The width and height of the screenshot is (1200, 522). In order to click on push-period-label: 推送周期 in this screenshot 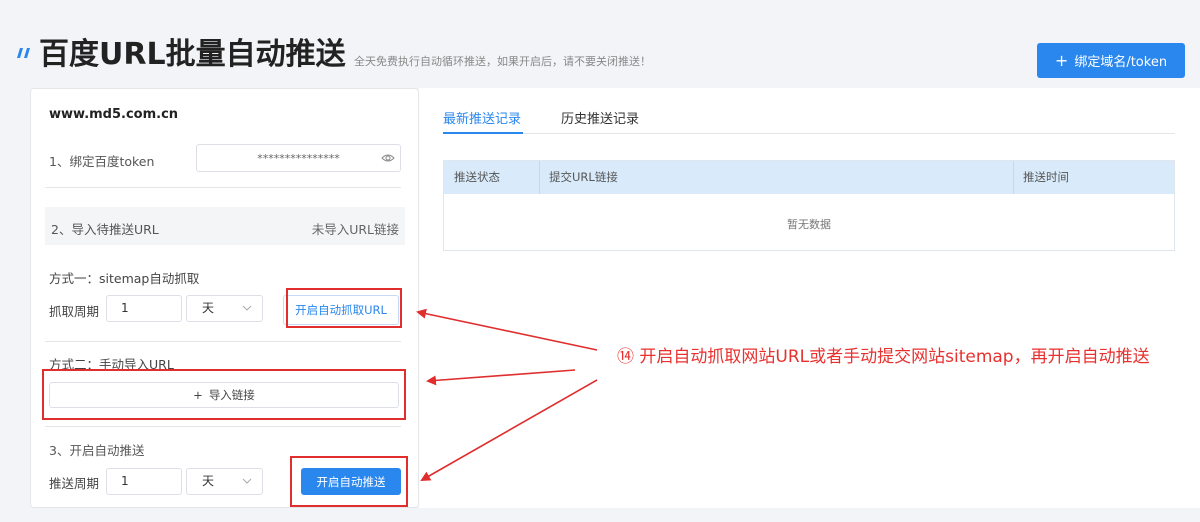, I will do `click(74, 483)`.